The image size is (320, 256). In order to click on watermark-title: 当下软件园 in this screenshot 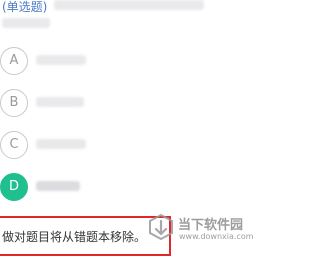, I will do `click(211, 225)`.